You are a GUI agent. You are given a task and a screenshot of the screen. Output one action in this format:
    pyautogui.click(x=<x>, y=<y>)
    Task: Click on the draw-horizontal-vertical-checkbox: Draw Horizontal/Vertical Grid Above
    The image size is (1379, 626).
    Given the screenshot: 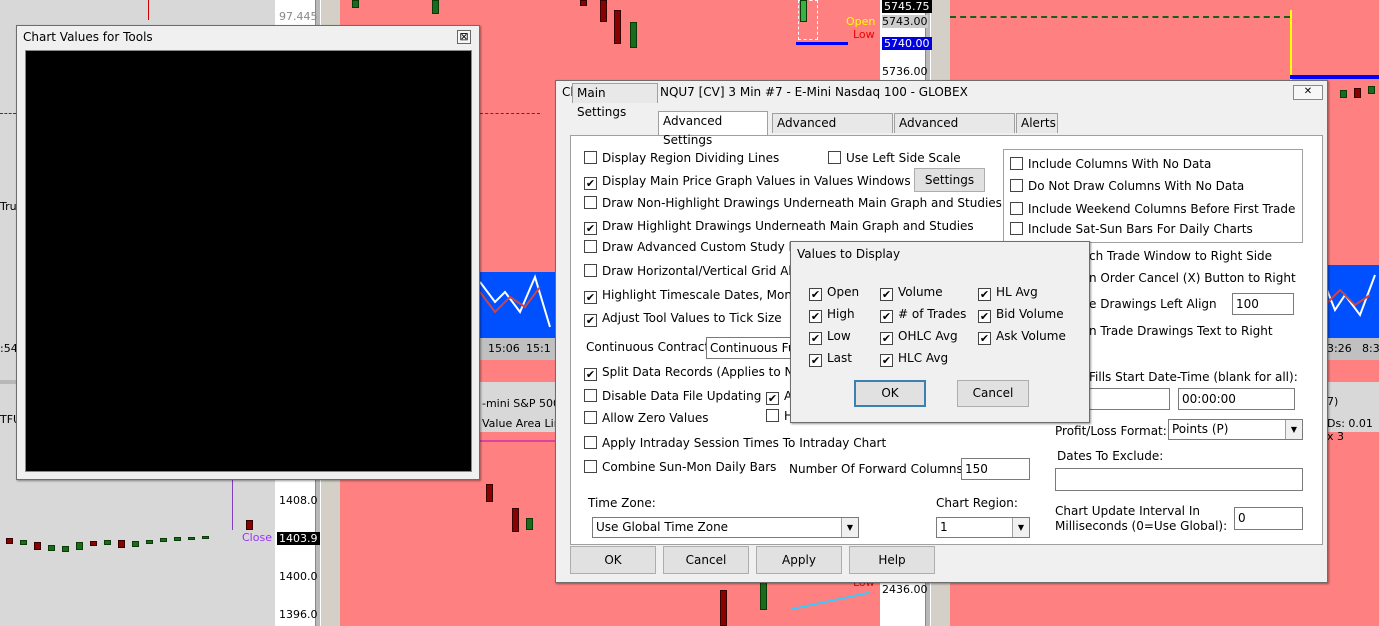 What is the action you would take?
    pyautogui.click(x=701, y=271)
    